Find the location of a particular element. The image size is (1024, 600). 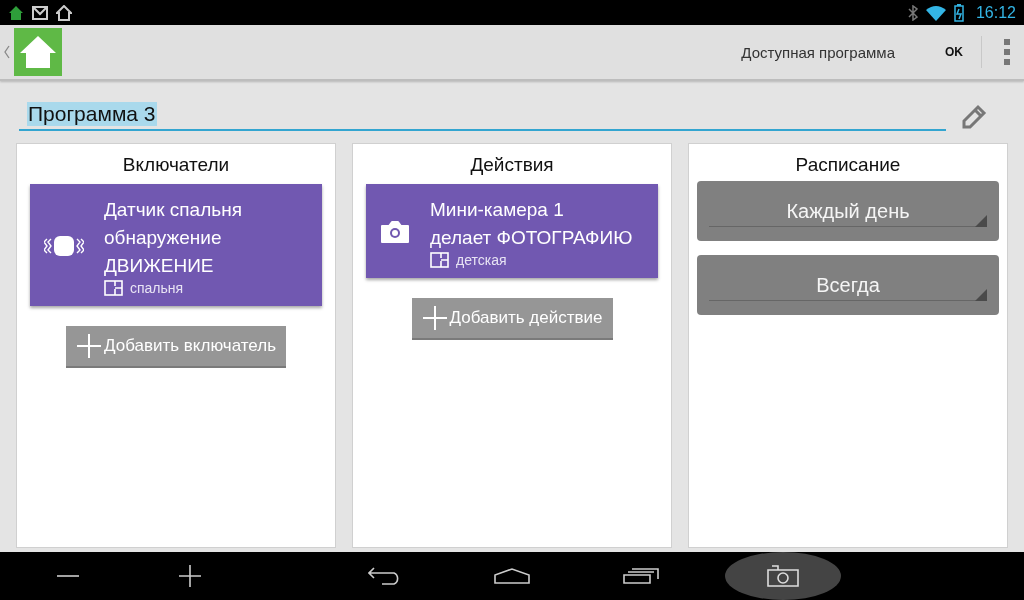

dropdown: Каждый день is located at coordinates (848, 211).